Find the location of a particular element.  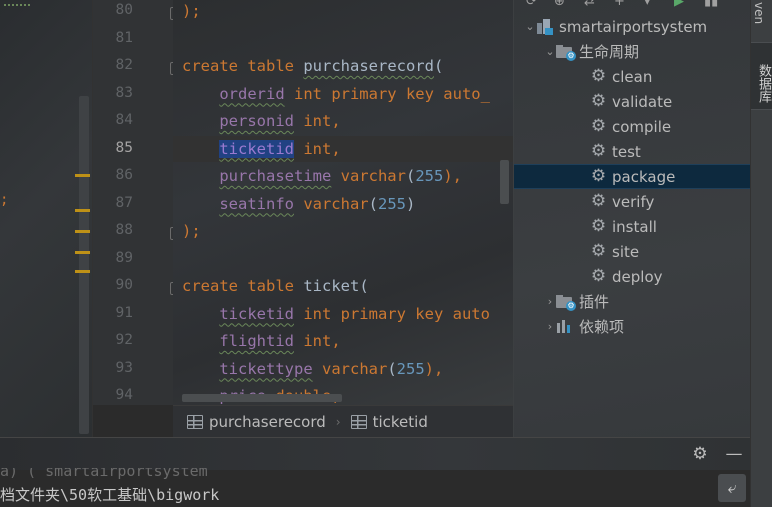

code-line: ticketid int, is located at coordinates (343, 148).